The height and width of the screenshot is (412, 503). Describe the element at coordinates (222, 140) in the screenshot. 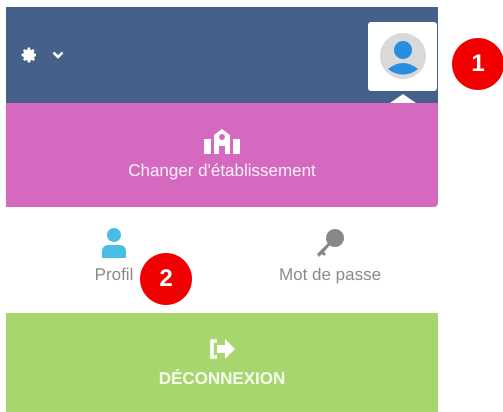

I see `school-building-icon` at that location.